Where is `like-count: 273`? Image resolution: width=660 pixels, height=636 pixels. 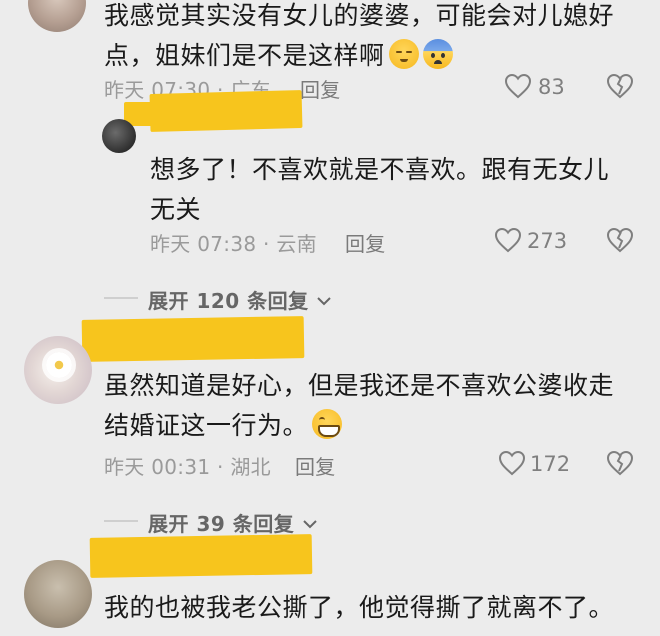
like-count: 273 is located at coordinates (547, 241).